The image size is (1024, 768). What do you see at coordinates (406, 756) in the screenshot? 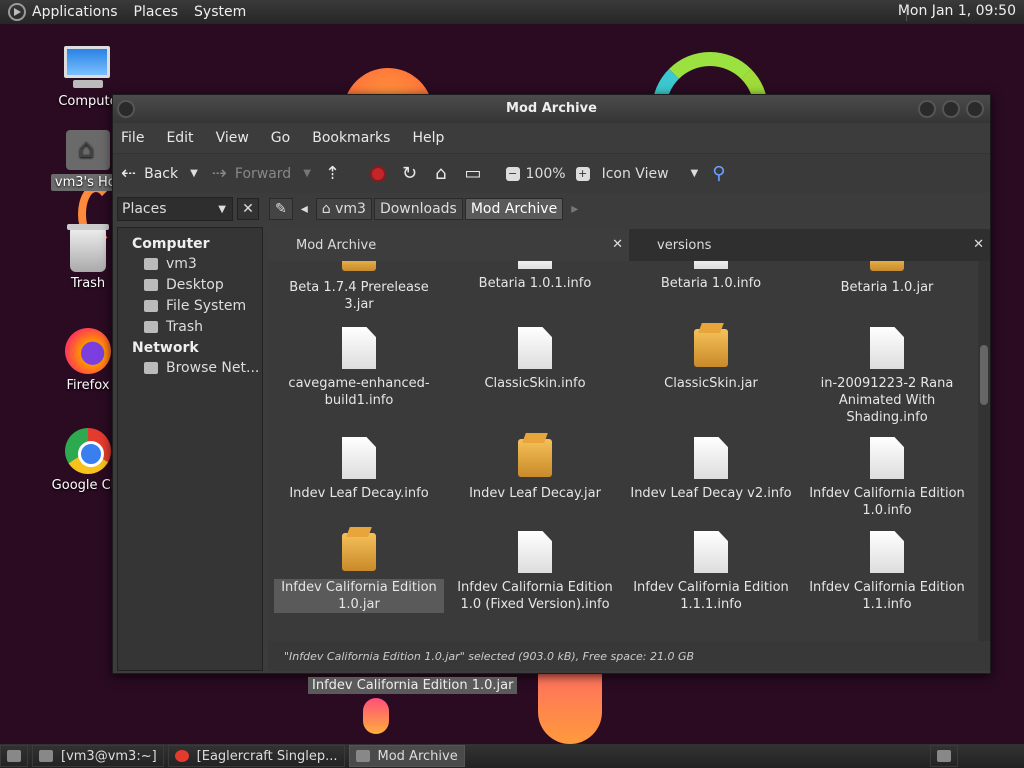
I see `taskbar-item-mod-archive: Mod Archive` at bounding box center [406, 756].